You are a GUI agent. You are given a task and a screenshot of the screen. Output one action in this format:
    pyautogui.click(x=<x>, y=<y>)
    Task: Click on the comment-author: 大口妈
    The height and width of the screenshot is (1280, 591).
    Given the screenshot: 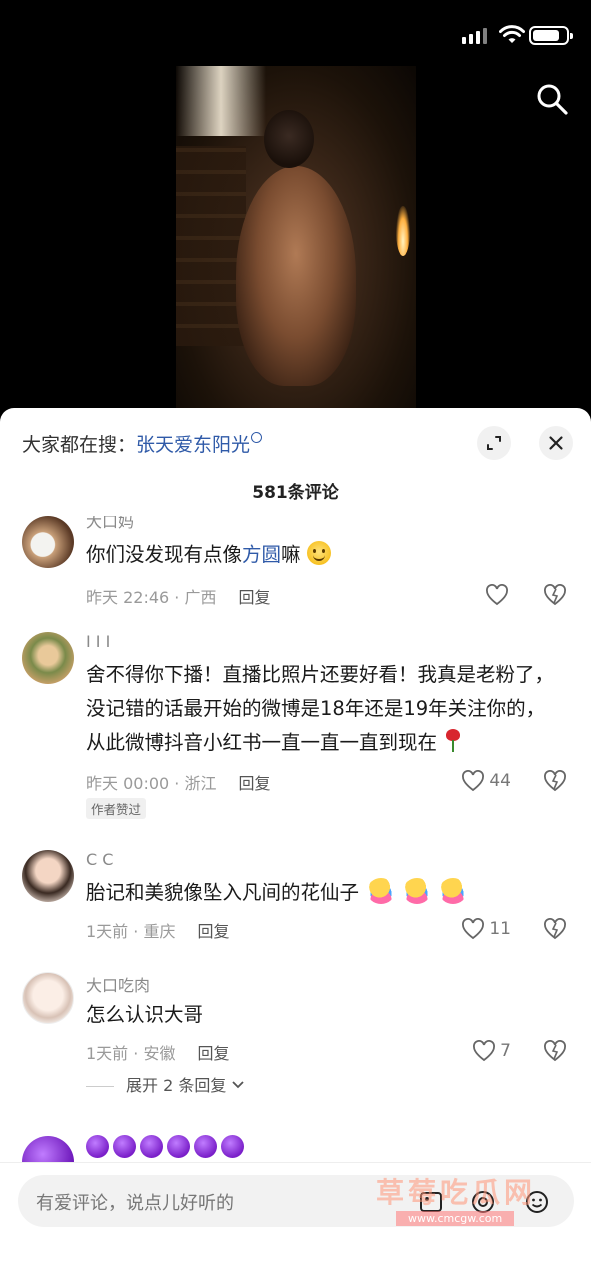 What is the action you would take?
    pyautogui.click(x=110, y=524)
    